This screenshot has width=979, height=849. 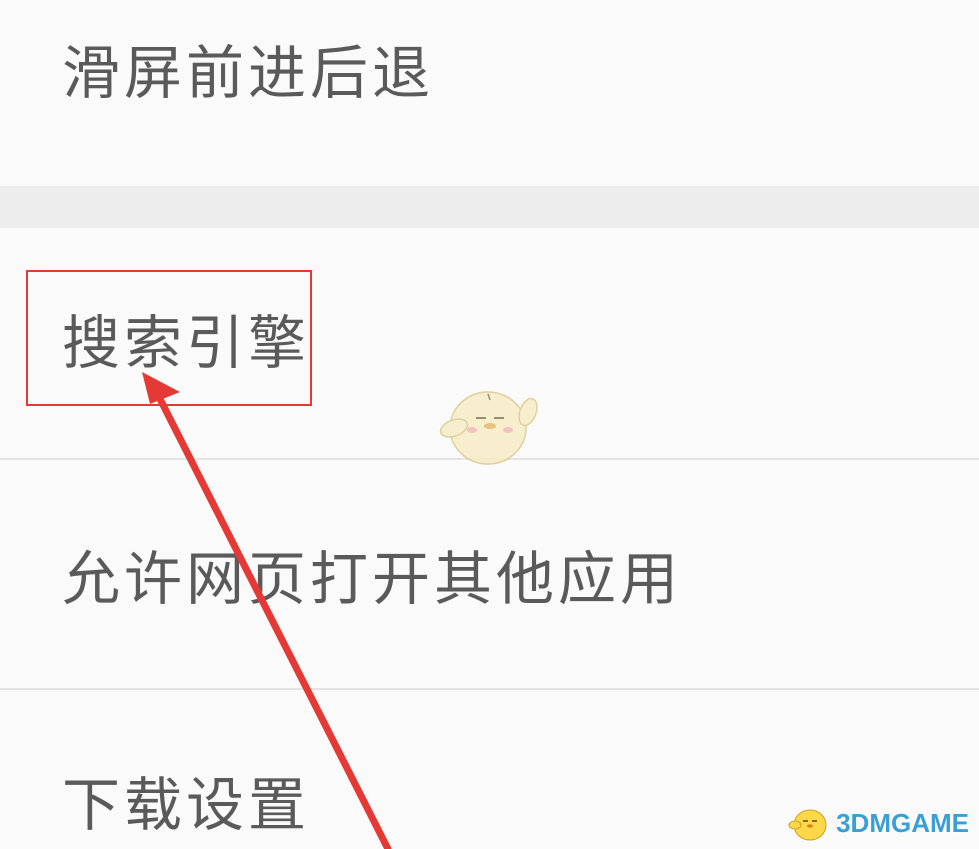 I want to click on watermark-mascot-icon, so click(x=807, y=825).